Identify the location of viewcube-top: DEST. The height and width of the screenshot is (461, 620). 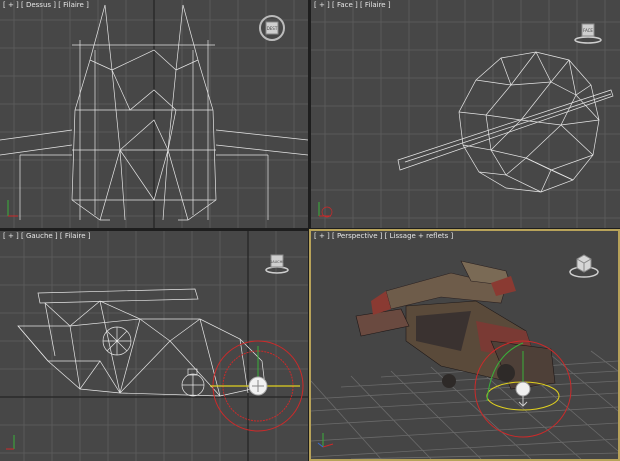
(272, 30).